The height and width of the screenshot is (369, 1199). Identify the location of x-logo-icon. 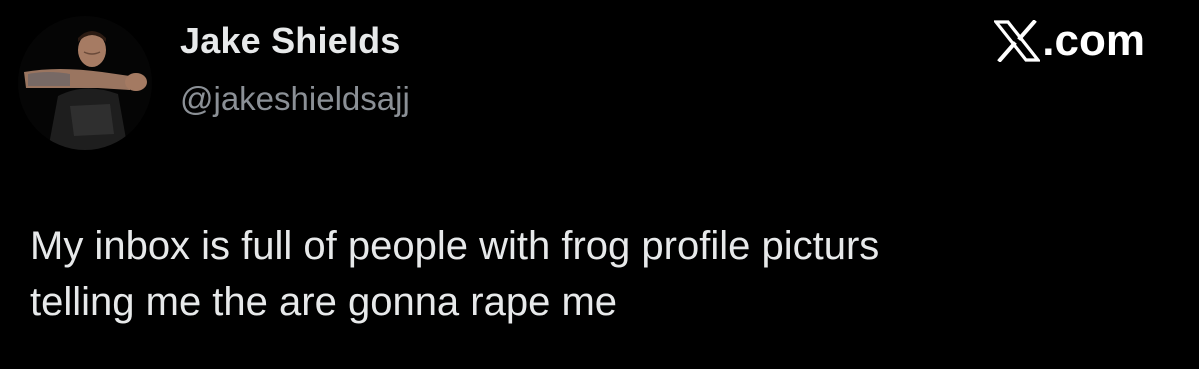
(1017, 41).